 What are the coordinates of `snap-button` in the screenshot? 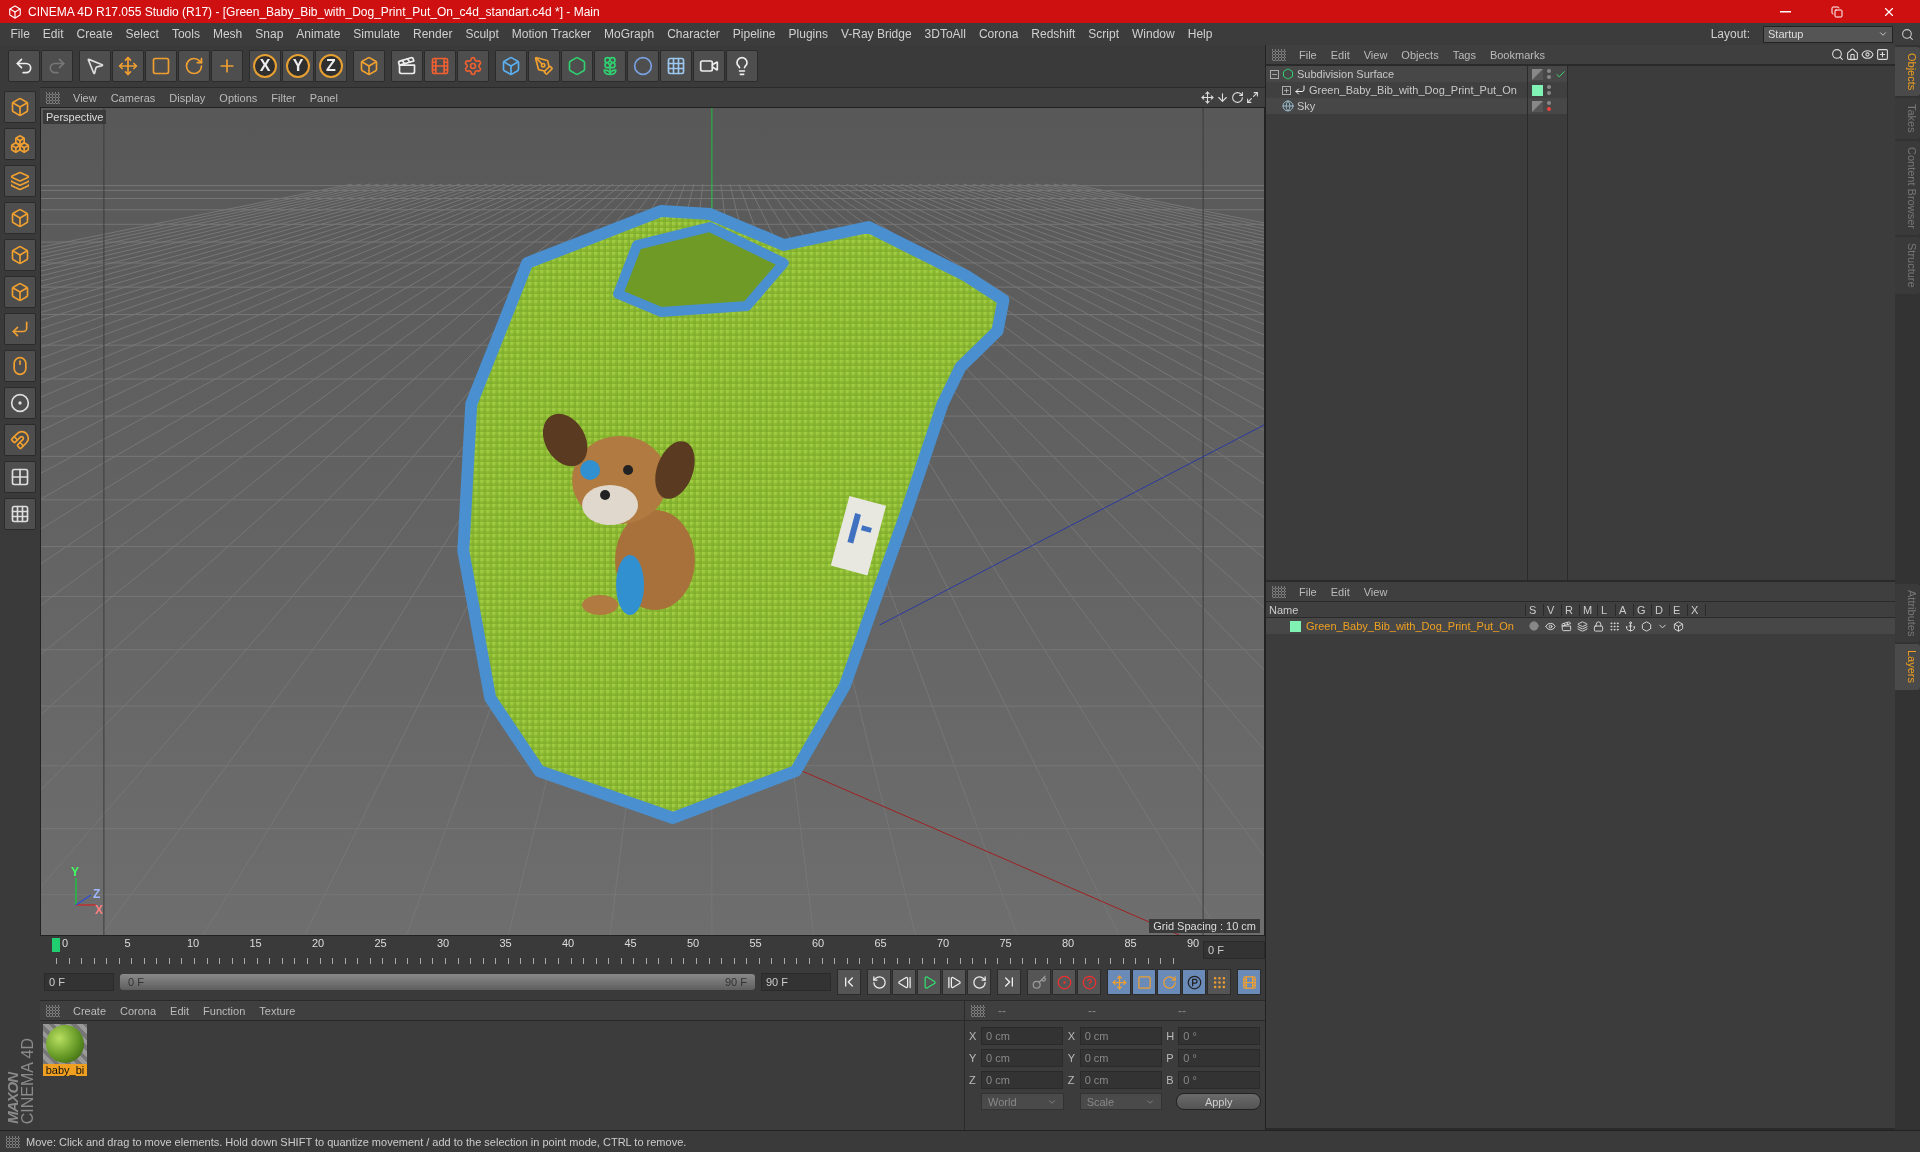 It's located at (20, 403).